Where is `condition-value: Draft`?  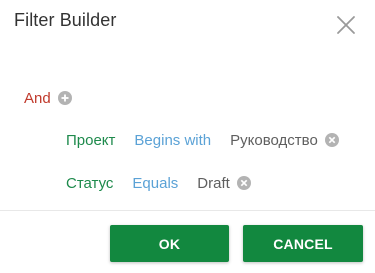
condition-value: Draft is located at coordinates (213, 183).